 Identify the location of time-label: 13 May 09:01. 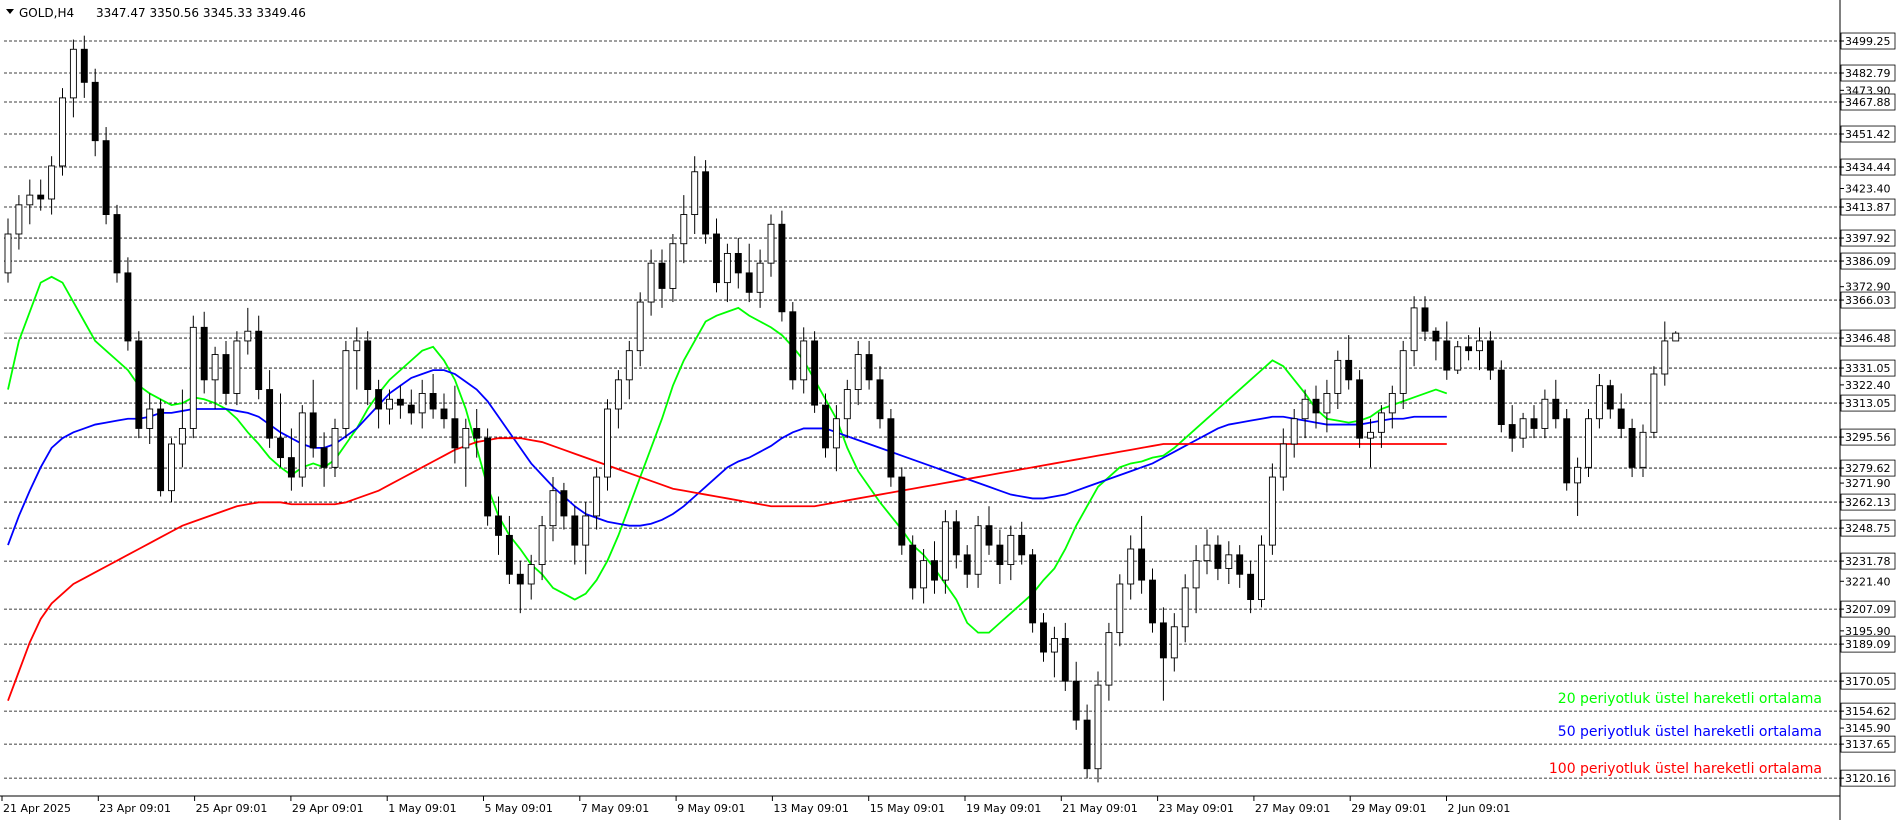
(810, 808).